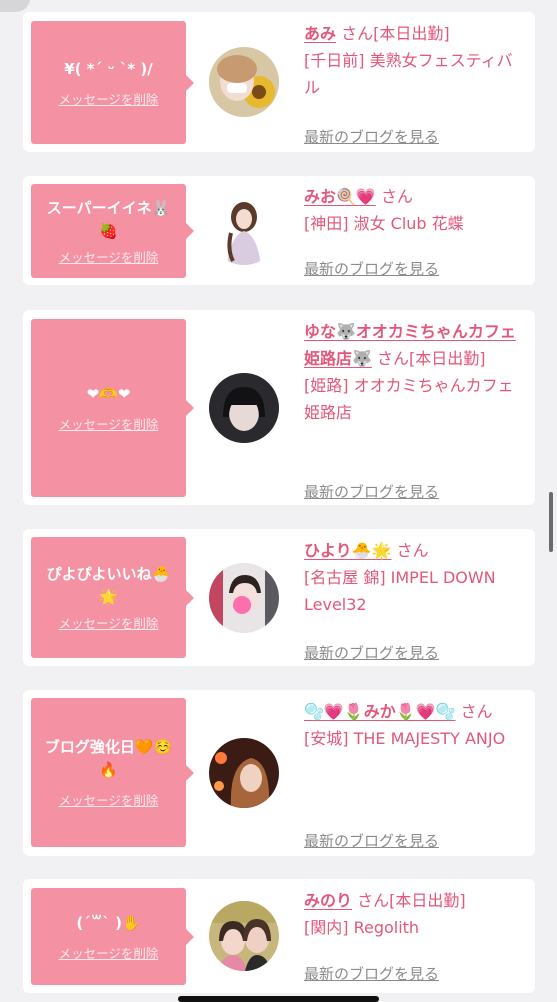  What do you see at coordinates (348, 550) in the screenshot?
I see `girl-name-link: ひより🐣🌟` at bounding box center [348, 550].